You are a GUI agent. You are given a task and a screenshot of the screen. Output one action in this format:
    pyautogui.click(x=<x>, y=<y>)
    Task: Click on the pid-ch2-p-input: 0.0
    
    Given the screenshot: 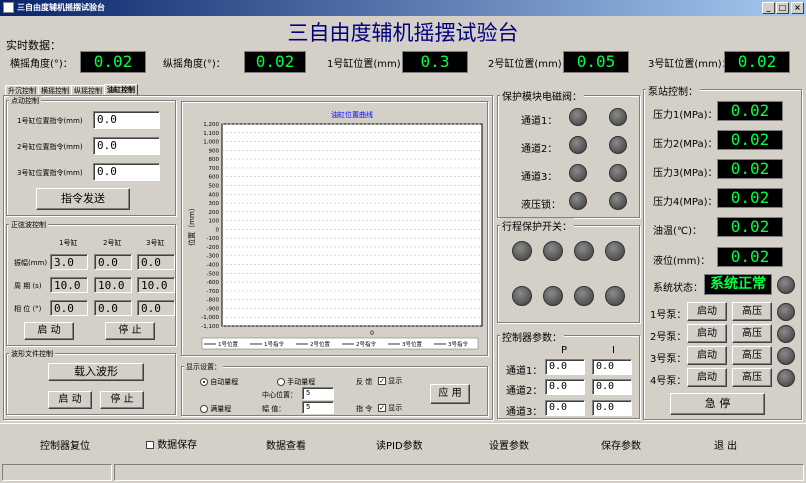 What is the action you would take?
    pyautogui.click(x=565, y=387)
    